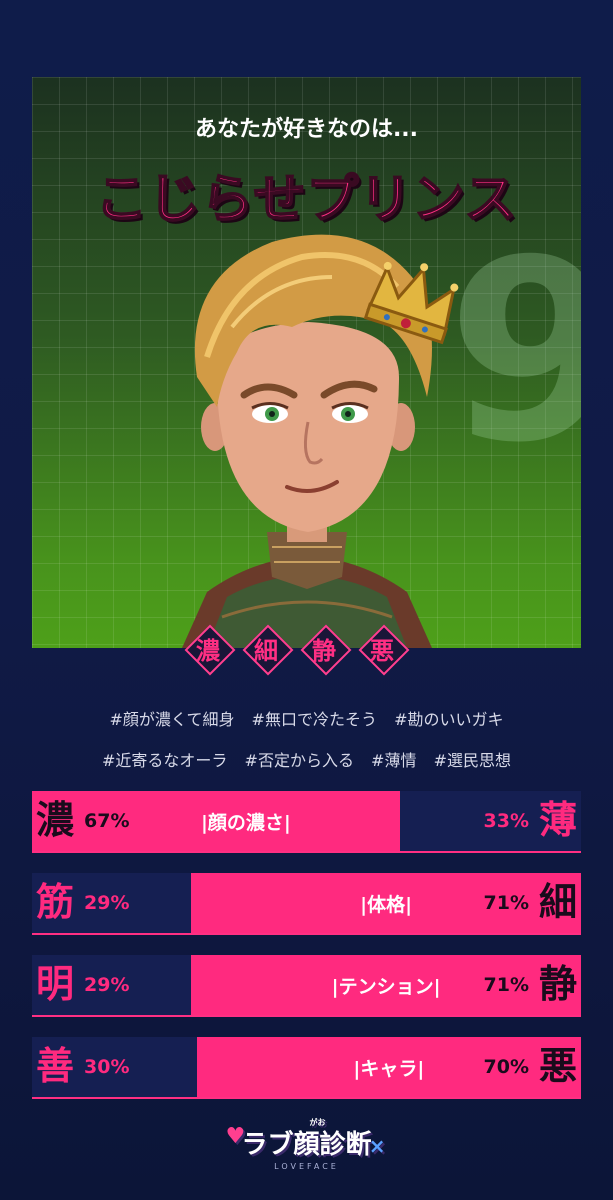  Describe the element at coordinates (55, 902) in the screenshot. I see `meter-left-kanji: 筋` at that location.